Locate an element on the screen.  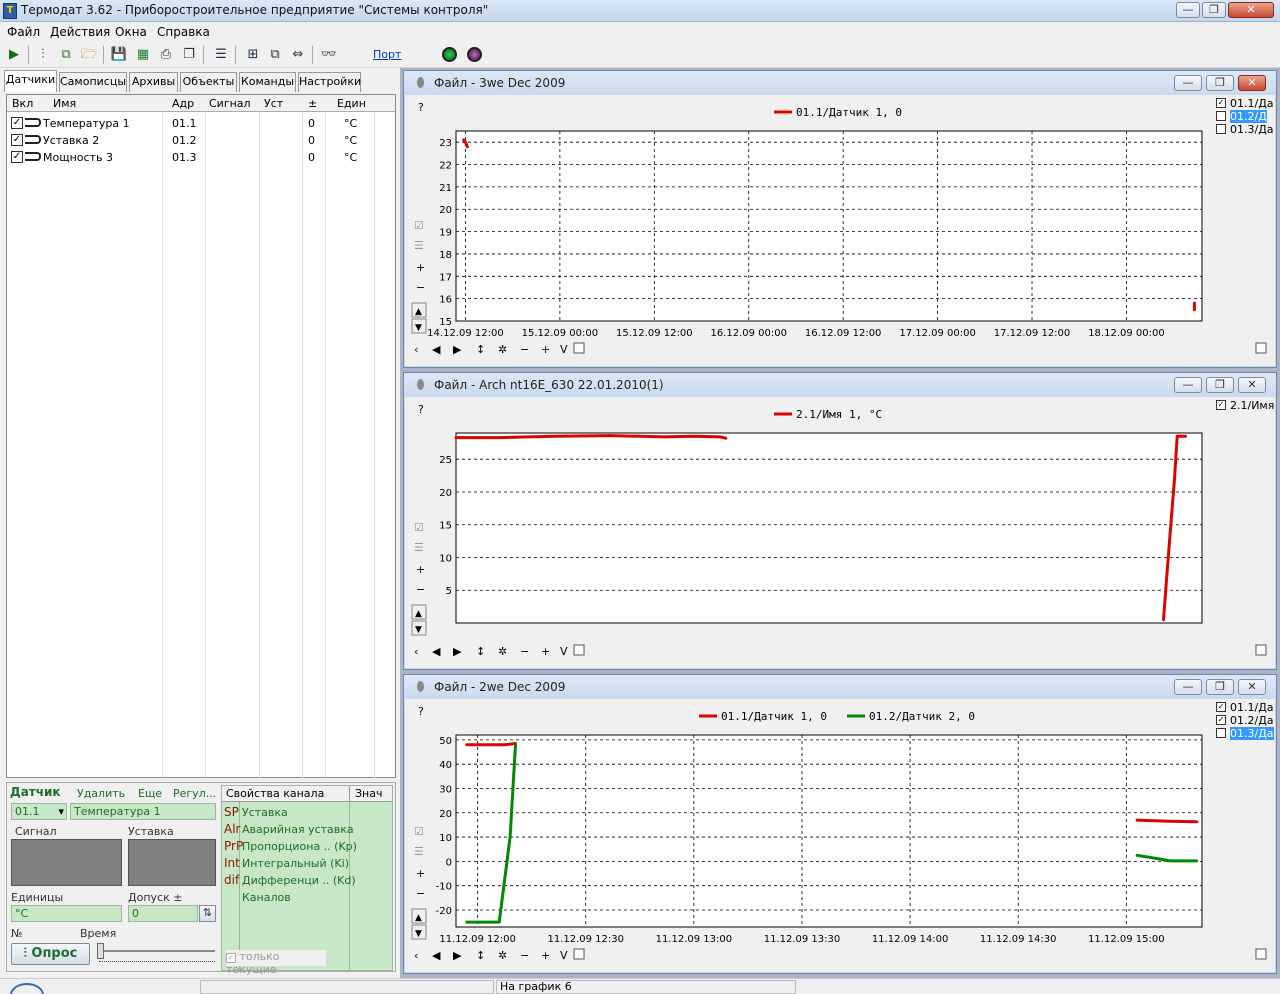
tolerance-input: 0 is located at coordinates (163, 913).